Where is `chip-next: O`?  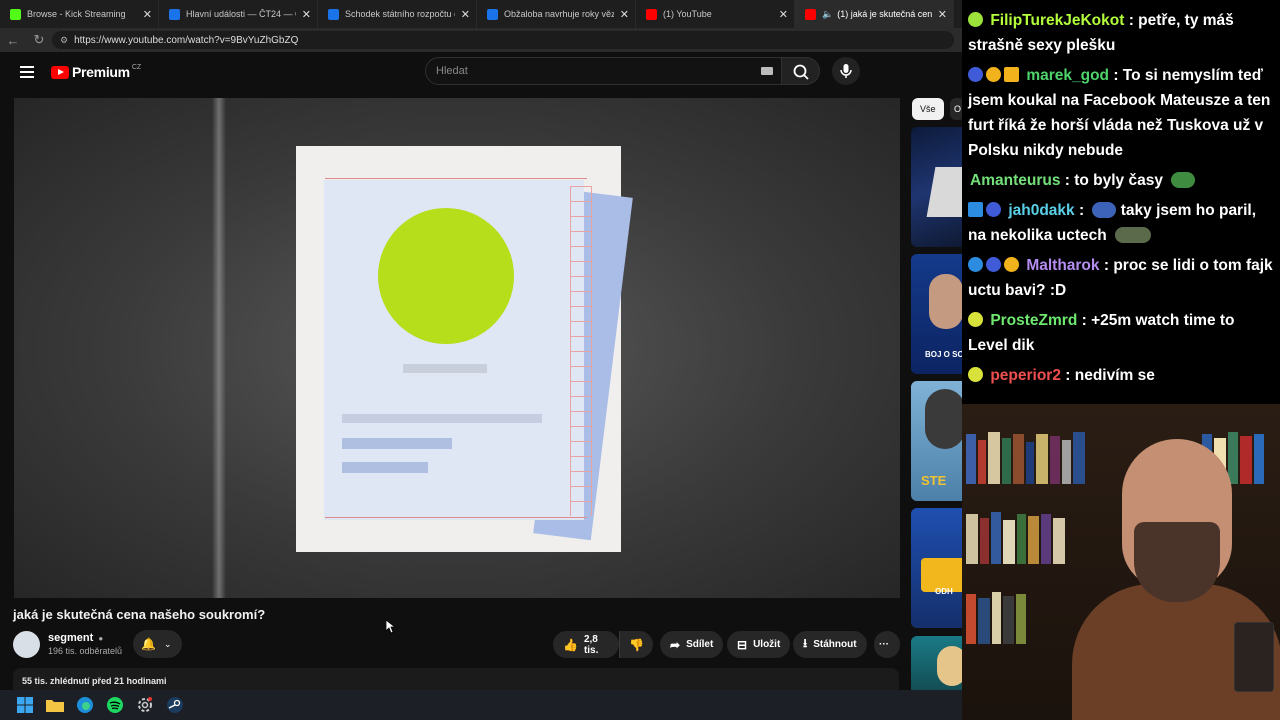 chip-next: O is located at coordinates (956, 109).